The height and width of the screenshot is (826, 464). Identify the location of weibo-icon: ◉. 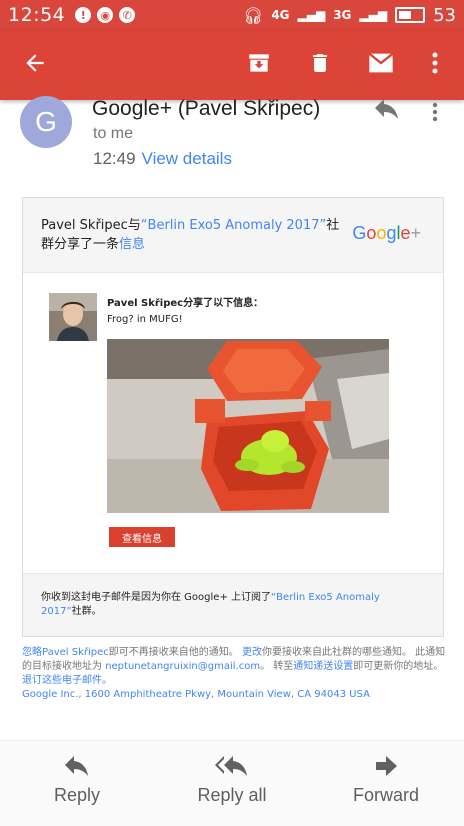
(105, 15).